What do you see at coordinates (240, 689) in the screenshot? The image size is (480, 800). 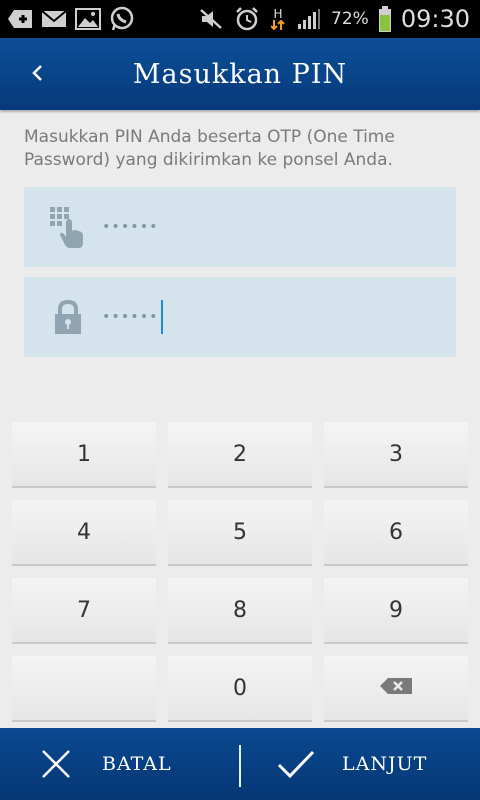 I see `key-0: 0` at bounding box center [240, 689].